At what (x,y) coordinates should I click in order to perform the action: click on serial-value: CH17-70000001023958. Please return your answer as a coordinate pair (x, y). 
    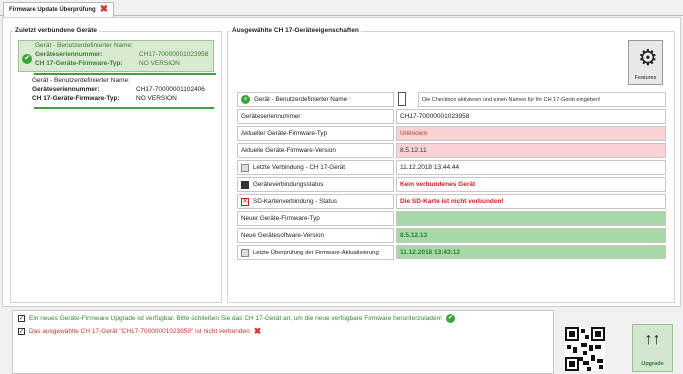
    Looking at the image, I should click on (174, 54).